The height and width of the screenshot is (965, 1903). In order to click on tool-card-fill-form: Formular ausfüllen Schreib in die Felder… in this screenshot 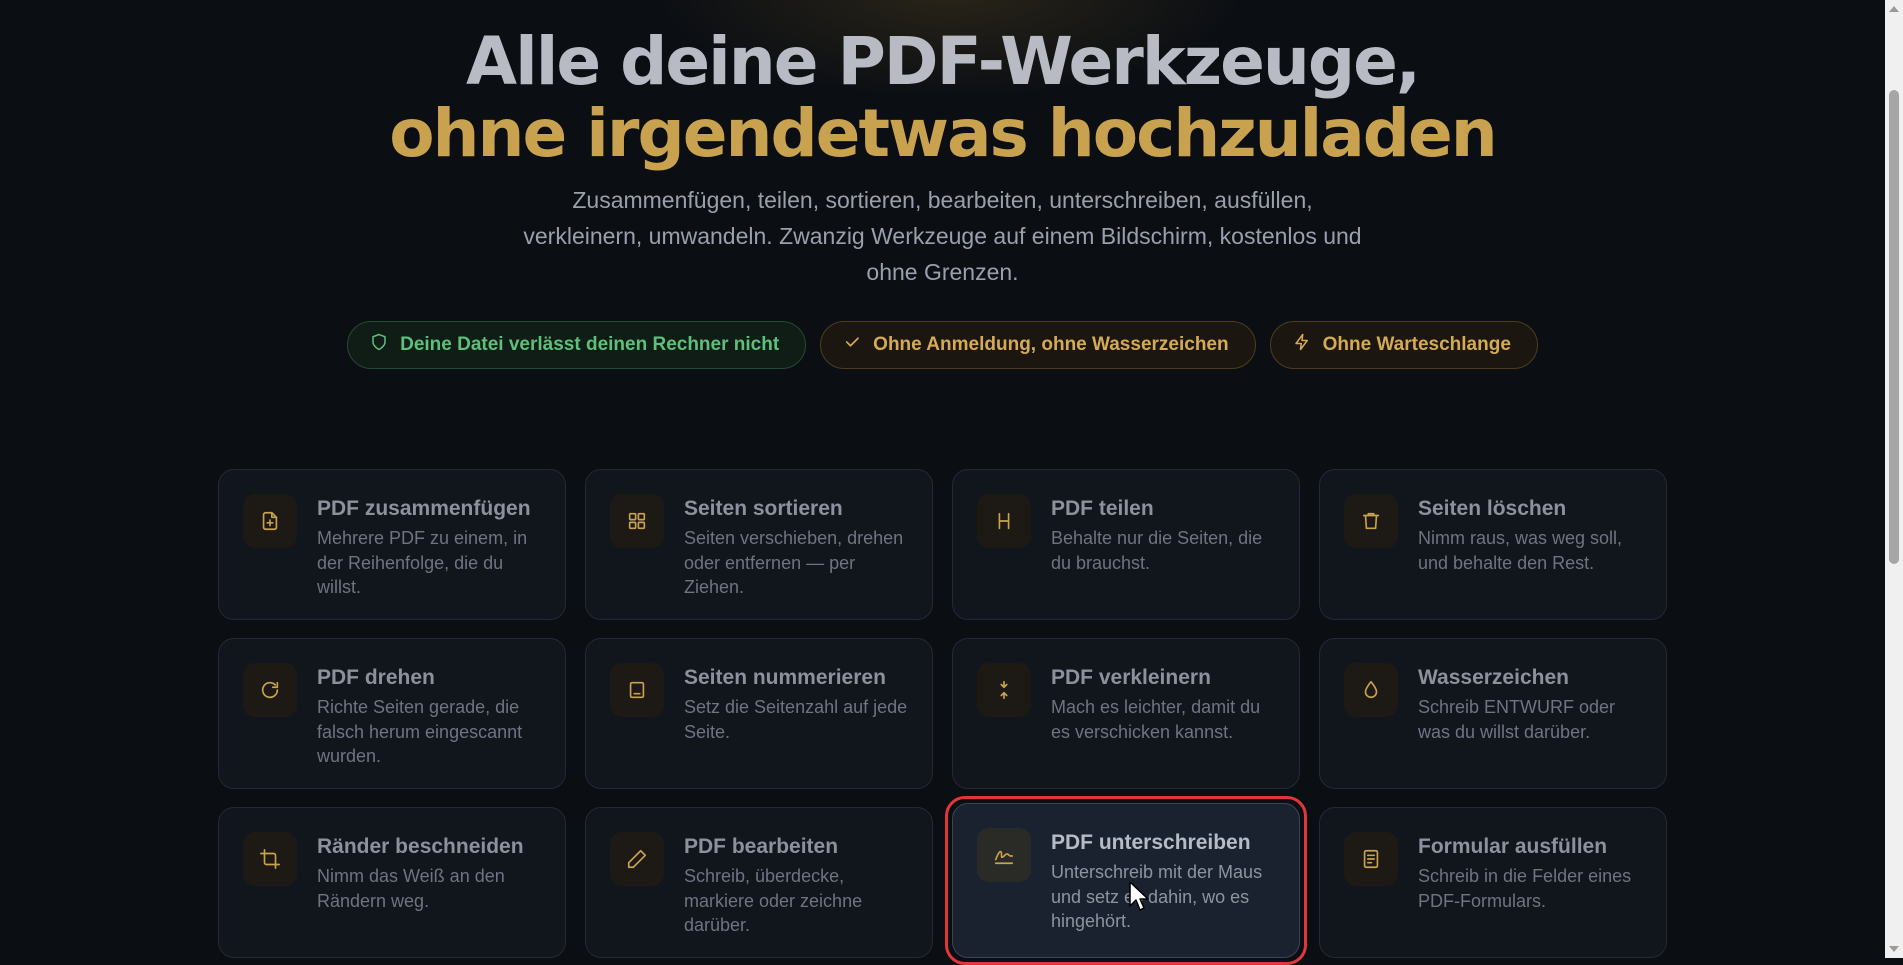, I will do `click(1493, 882)`.